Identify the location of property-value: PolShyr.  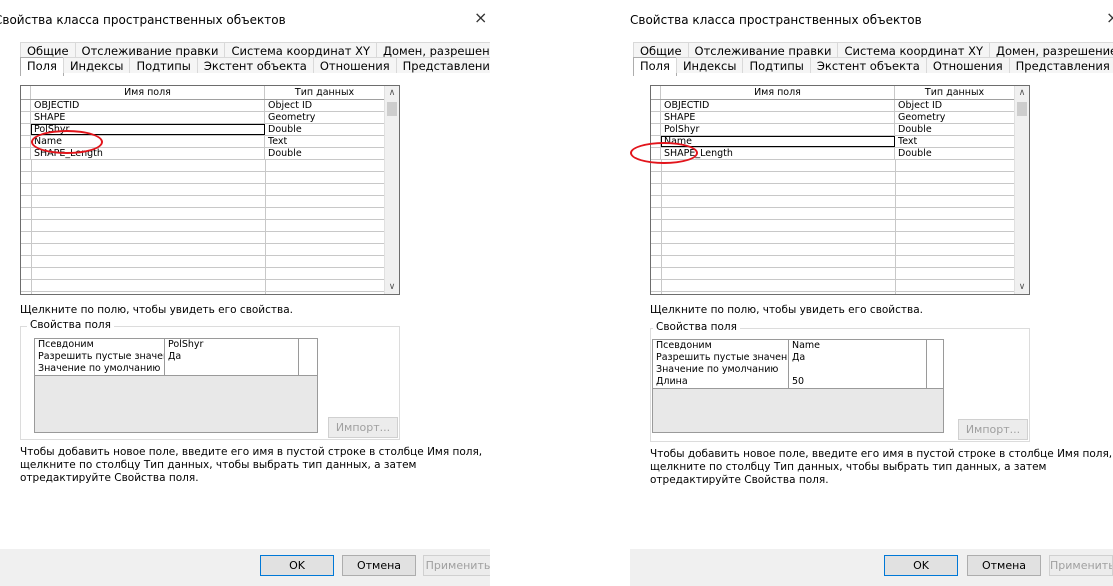
(232, 345).